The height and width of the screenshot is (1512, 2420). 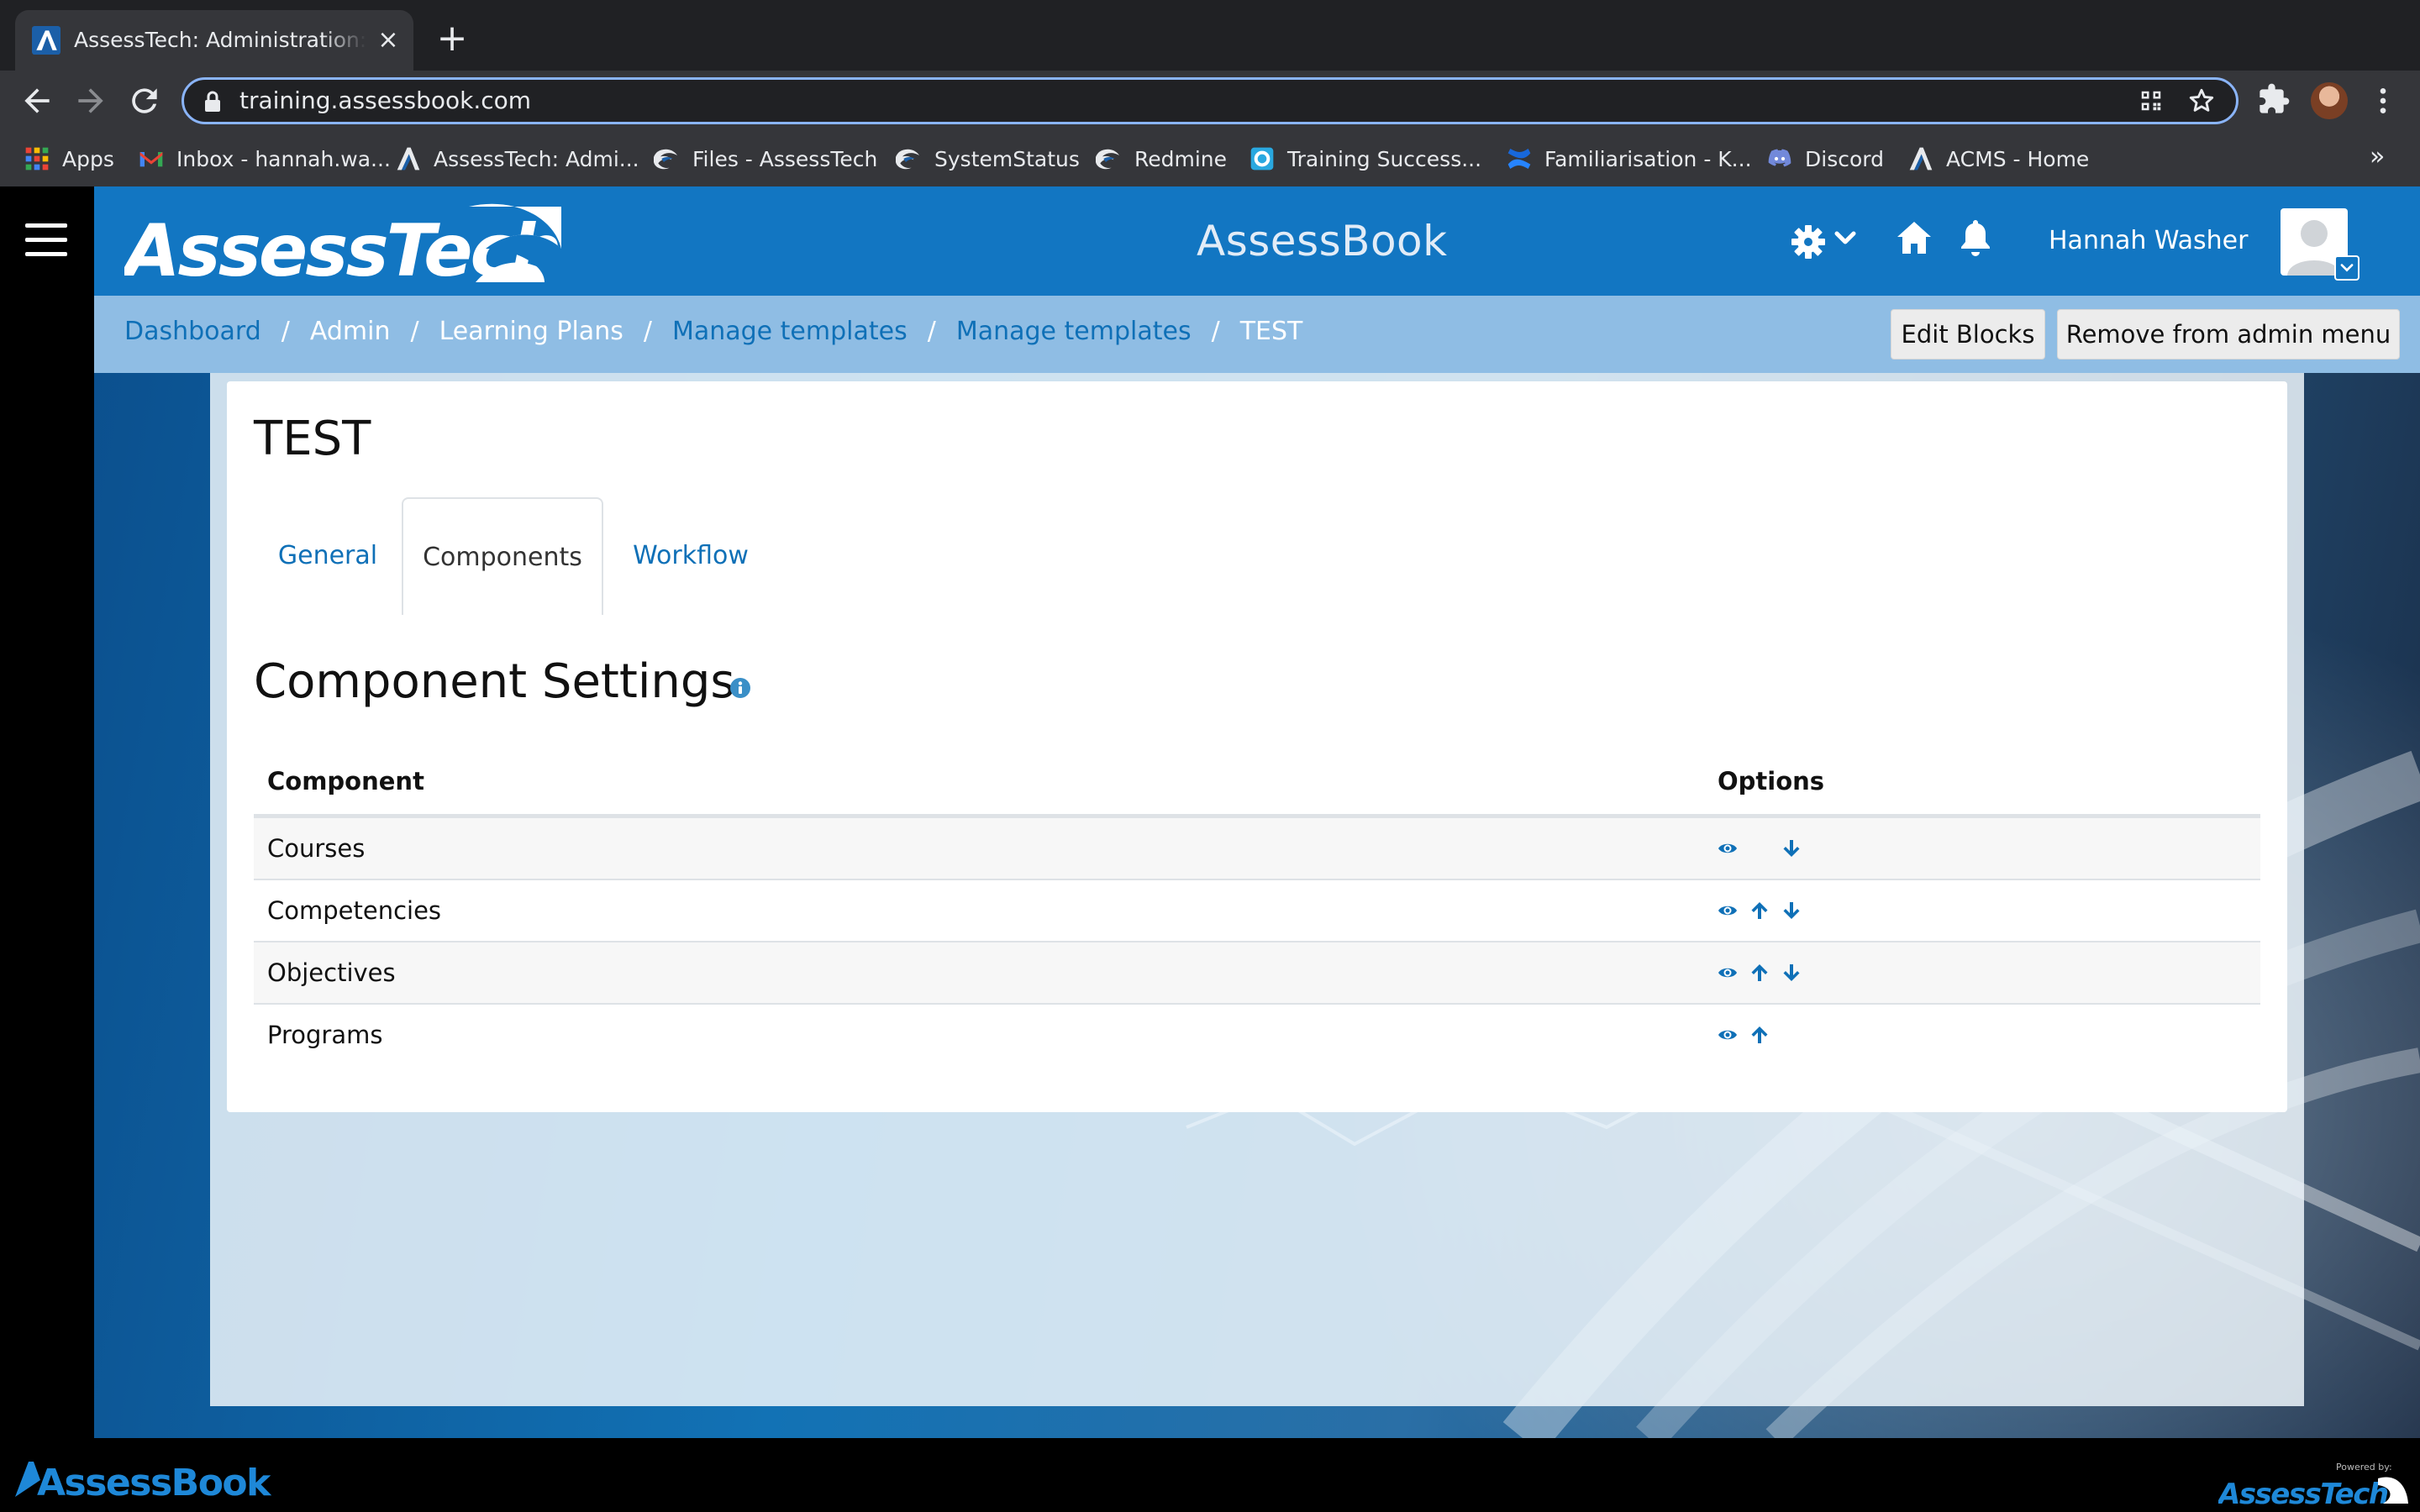 I want to click on breadcrumb-current-test: TEST, so click(x=1271, y=331).